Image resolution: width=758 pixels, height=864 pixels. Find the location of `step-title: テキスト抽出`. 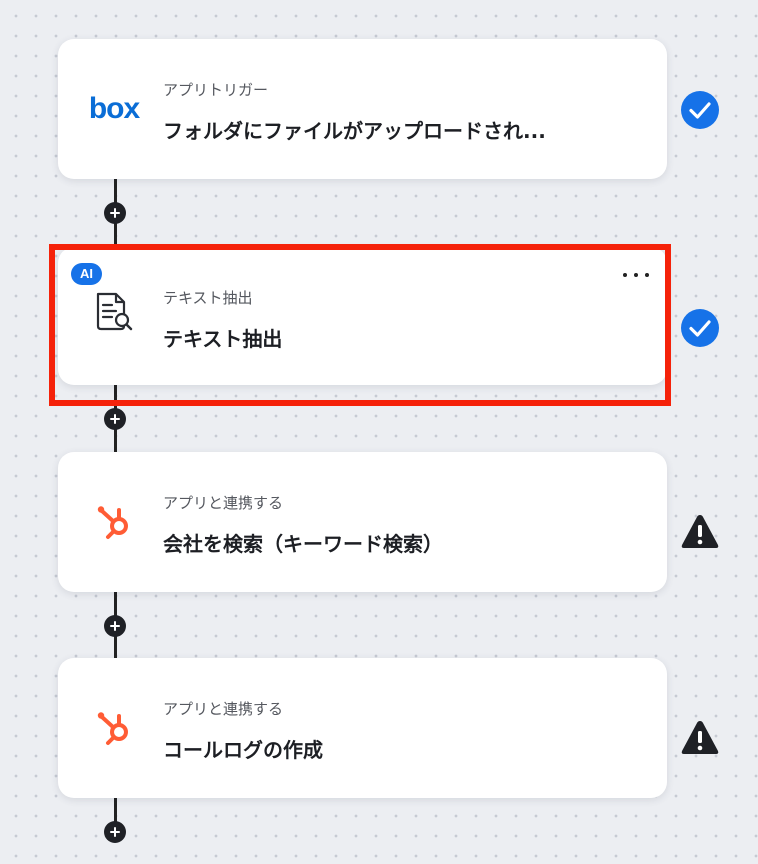

step-title: テキスト抽出 is located at coordinates (223, 339).